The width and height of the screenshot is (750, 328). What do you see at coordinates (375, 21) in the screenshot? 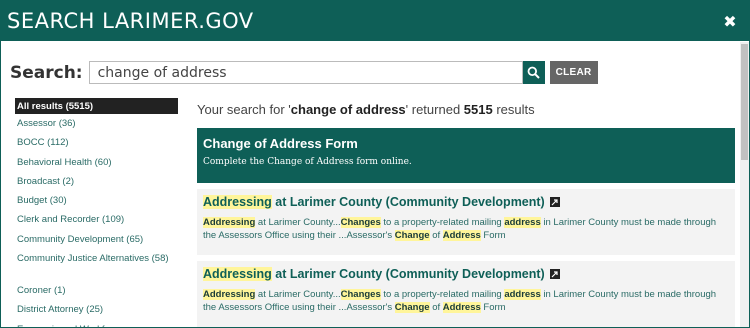
I see `modal-header: SEARCH LARIMER.GOV ✖` at bounding box center [375, 21].